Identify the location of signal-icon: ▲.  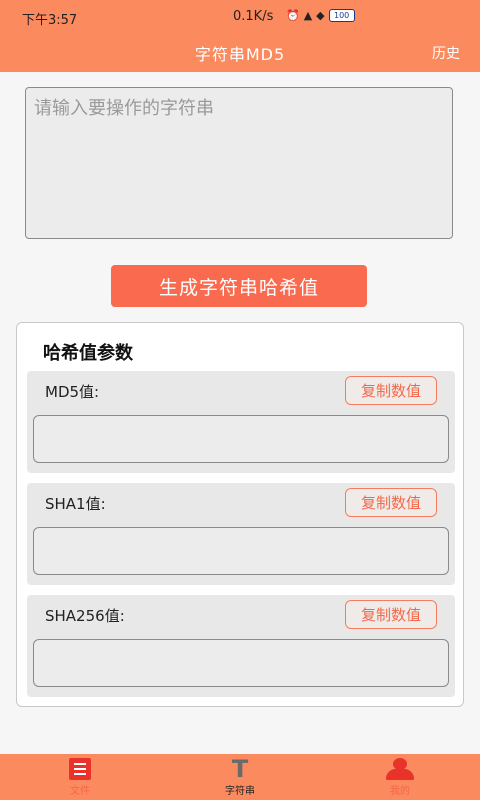
(308, 15).